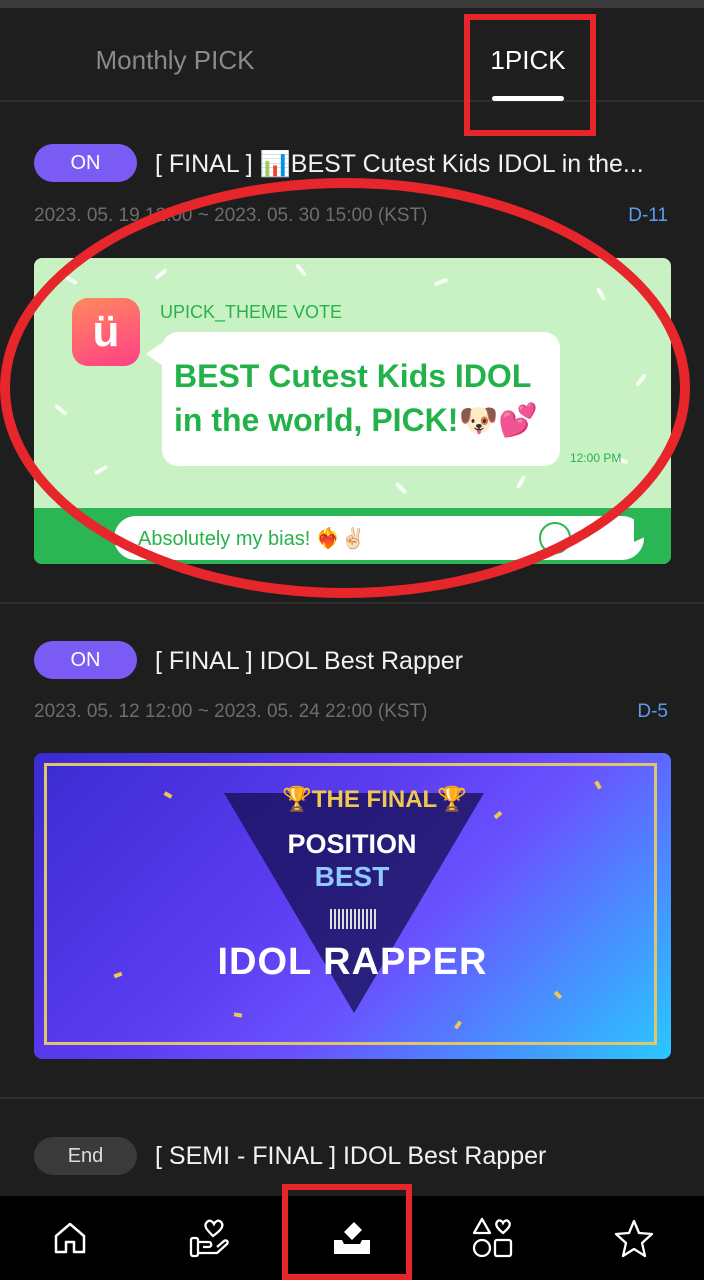 The height and width of the screenshot is (1280, 704). I want to click on send-icon, so click(647, 530).